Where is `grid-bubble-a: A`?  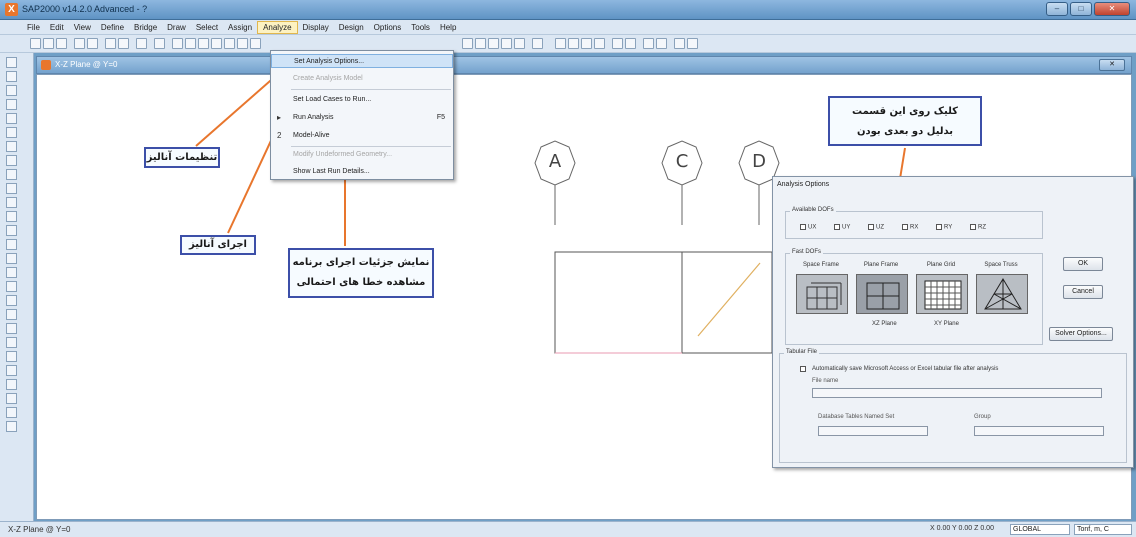
grid-bubble-a: A is located at coordinates (555, 161).